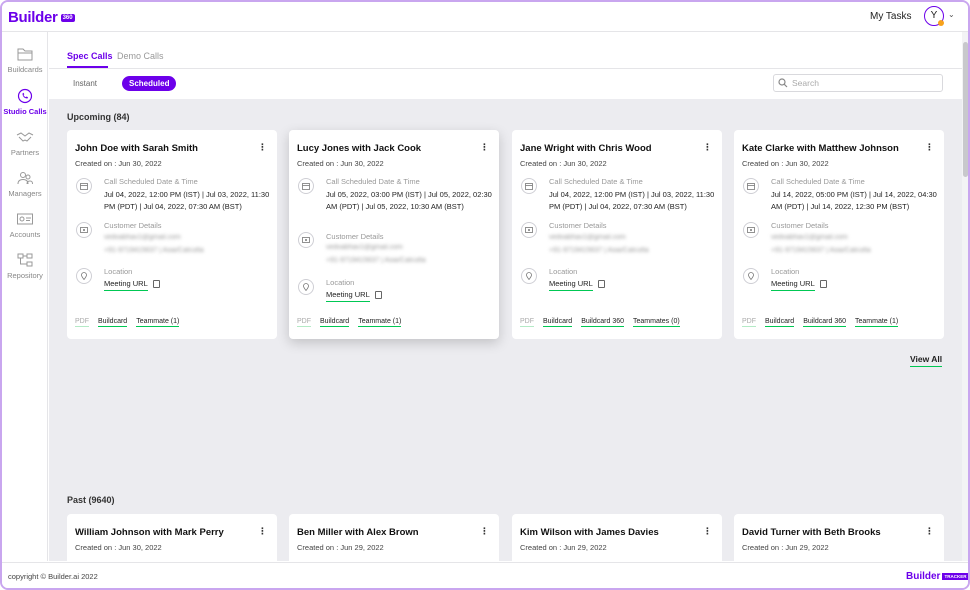 This screenshot has width=970, height=590. Describe the element at coordinates (955, 576) in the screenshot. I see `footer-logo-badge: TRACKER` at that location.